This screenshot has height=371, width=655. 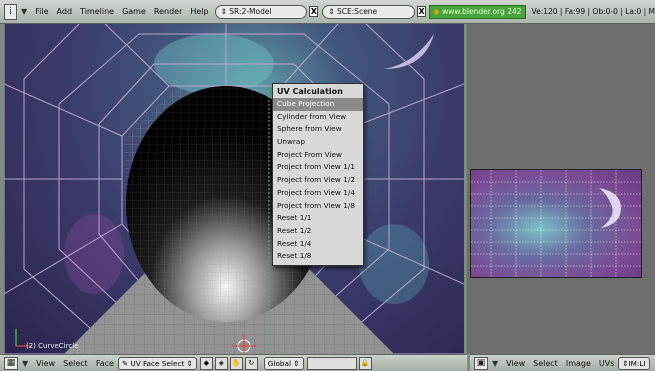 What do you see at coordinates (105, 363) in the screenshot?
I see `menu-face: Face` at bounding box center [105, 363].